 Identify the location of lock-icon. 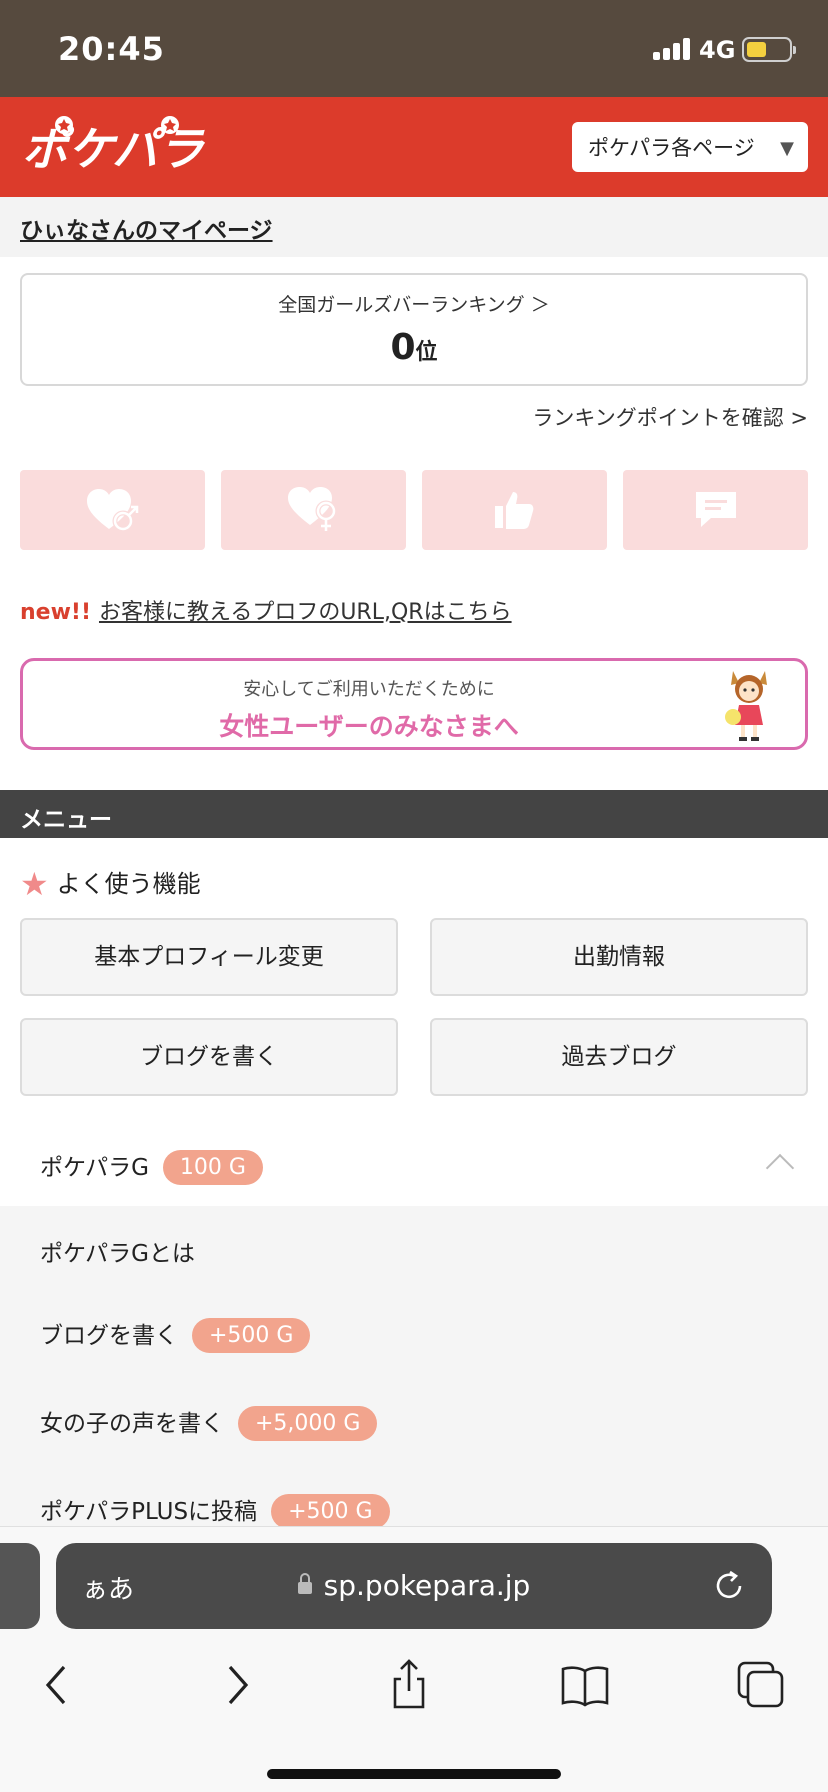
(304, 1583).